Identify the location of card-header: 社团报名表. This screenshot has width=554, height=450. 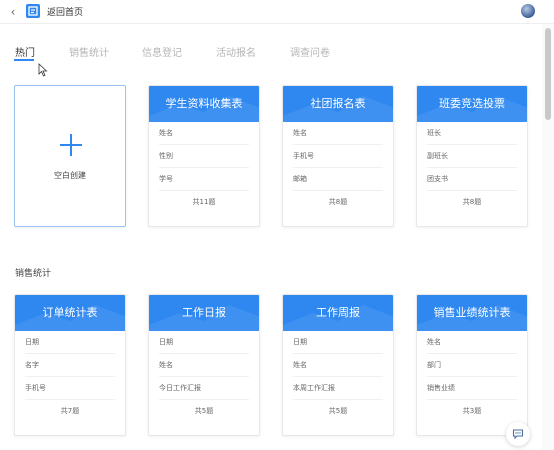
(338, 104).